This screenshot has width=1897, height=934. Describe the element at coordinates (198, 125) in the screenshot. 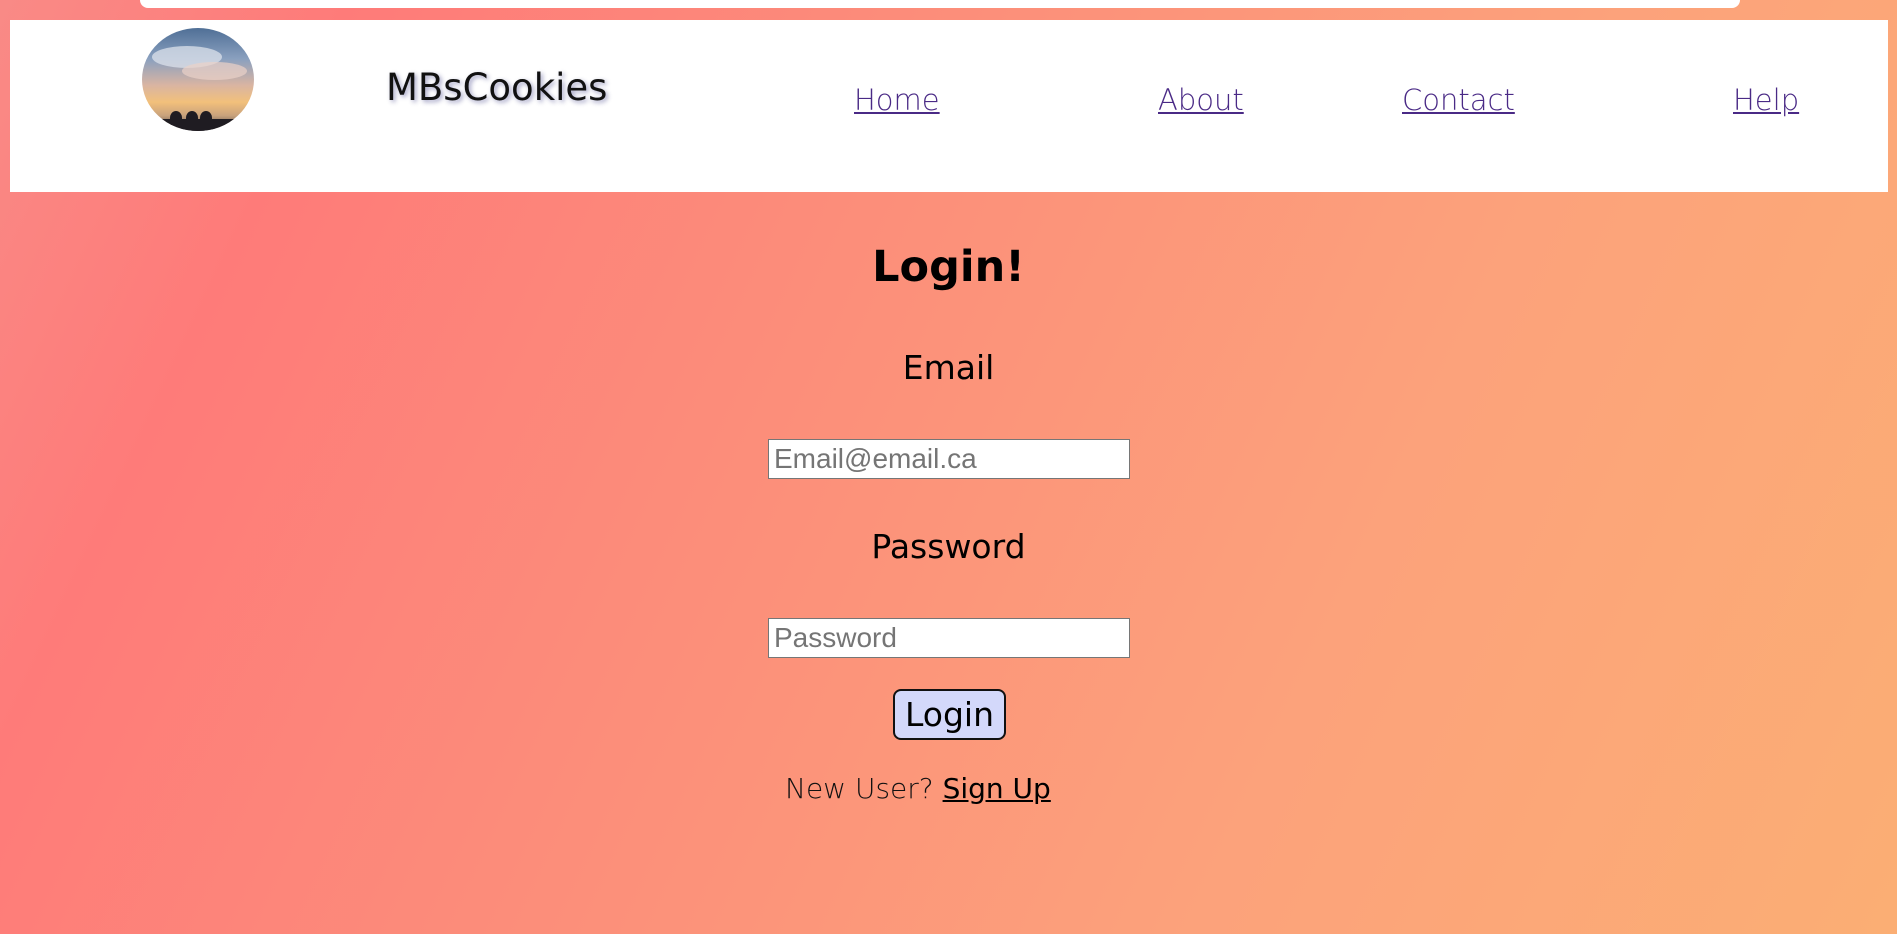

I see `logo-ground` at that location.